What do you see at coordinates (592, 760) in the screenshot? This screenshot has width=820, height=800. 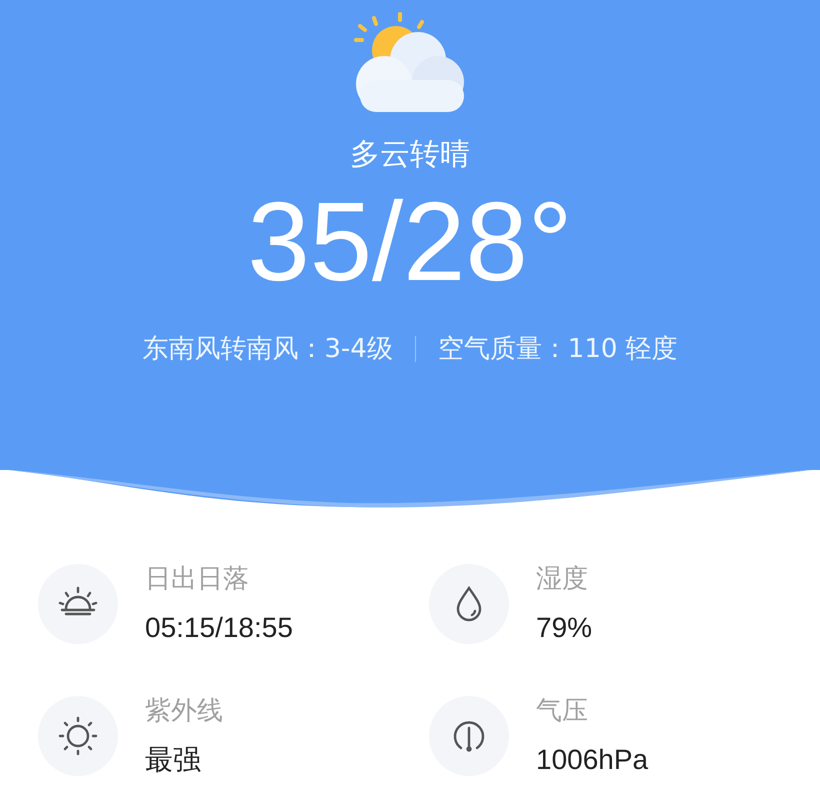 I see `detail-value: 1006hPa` at bounding box center [592, 760].